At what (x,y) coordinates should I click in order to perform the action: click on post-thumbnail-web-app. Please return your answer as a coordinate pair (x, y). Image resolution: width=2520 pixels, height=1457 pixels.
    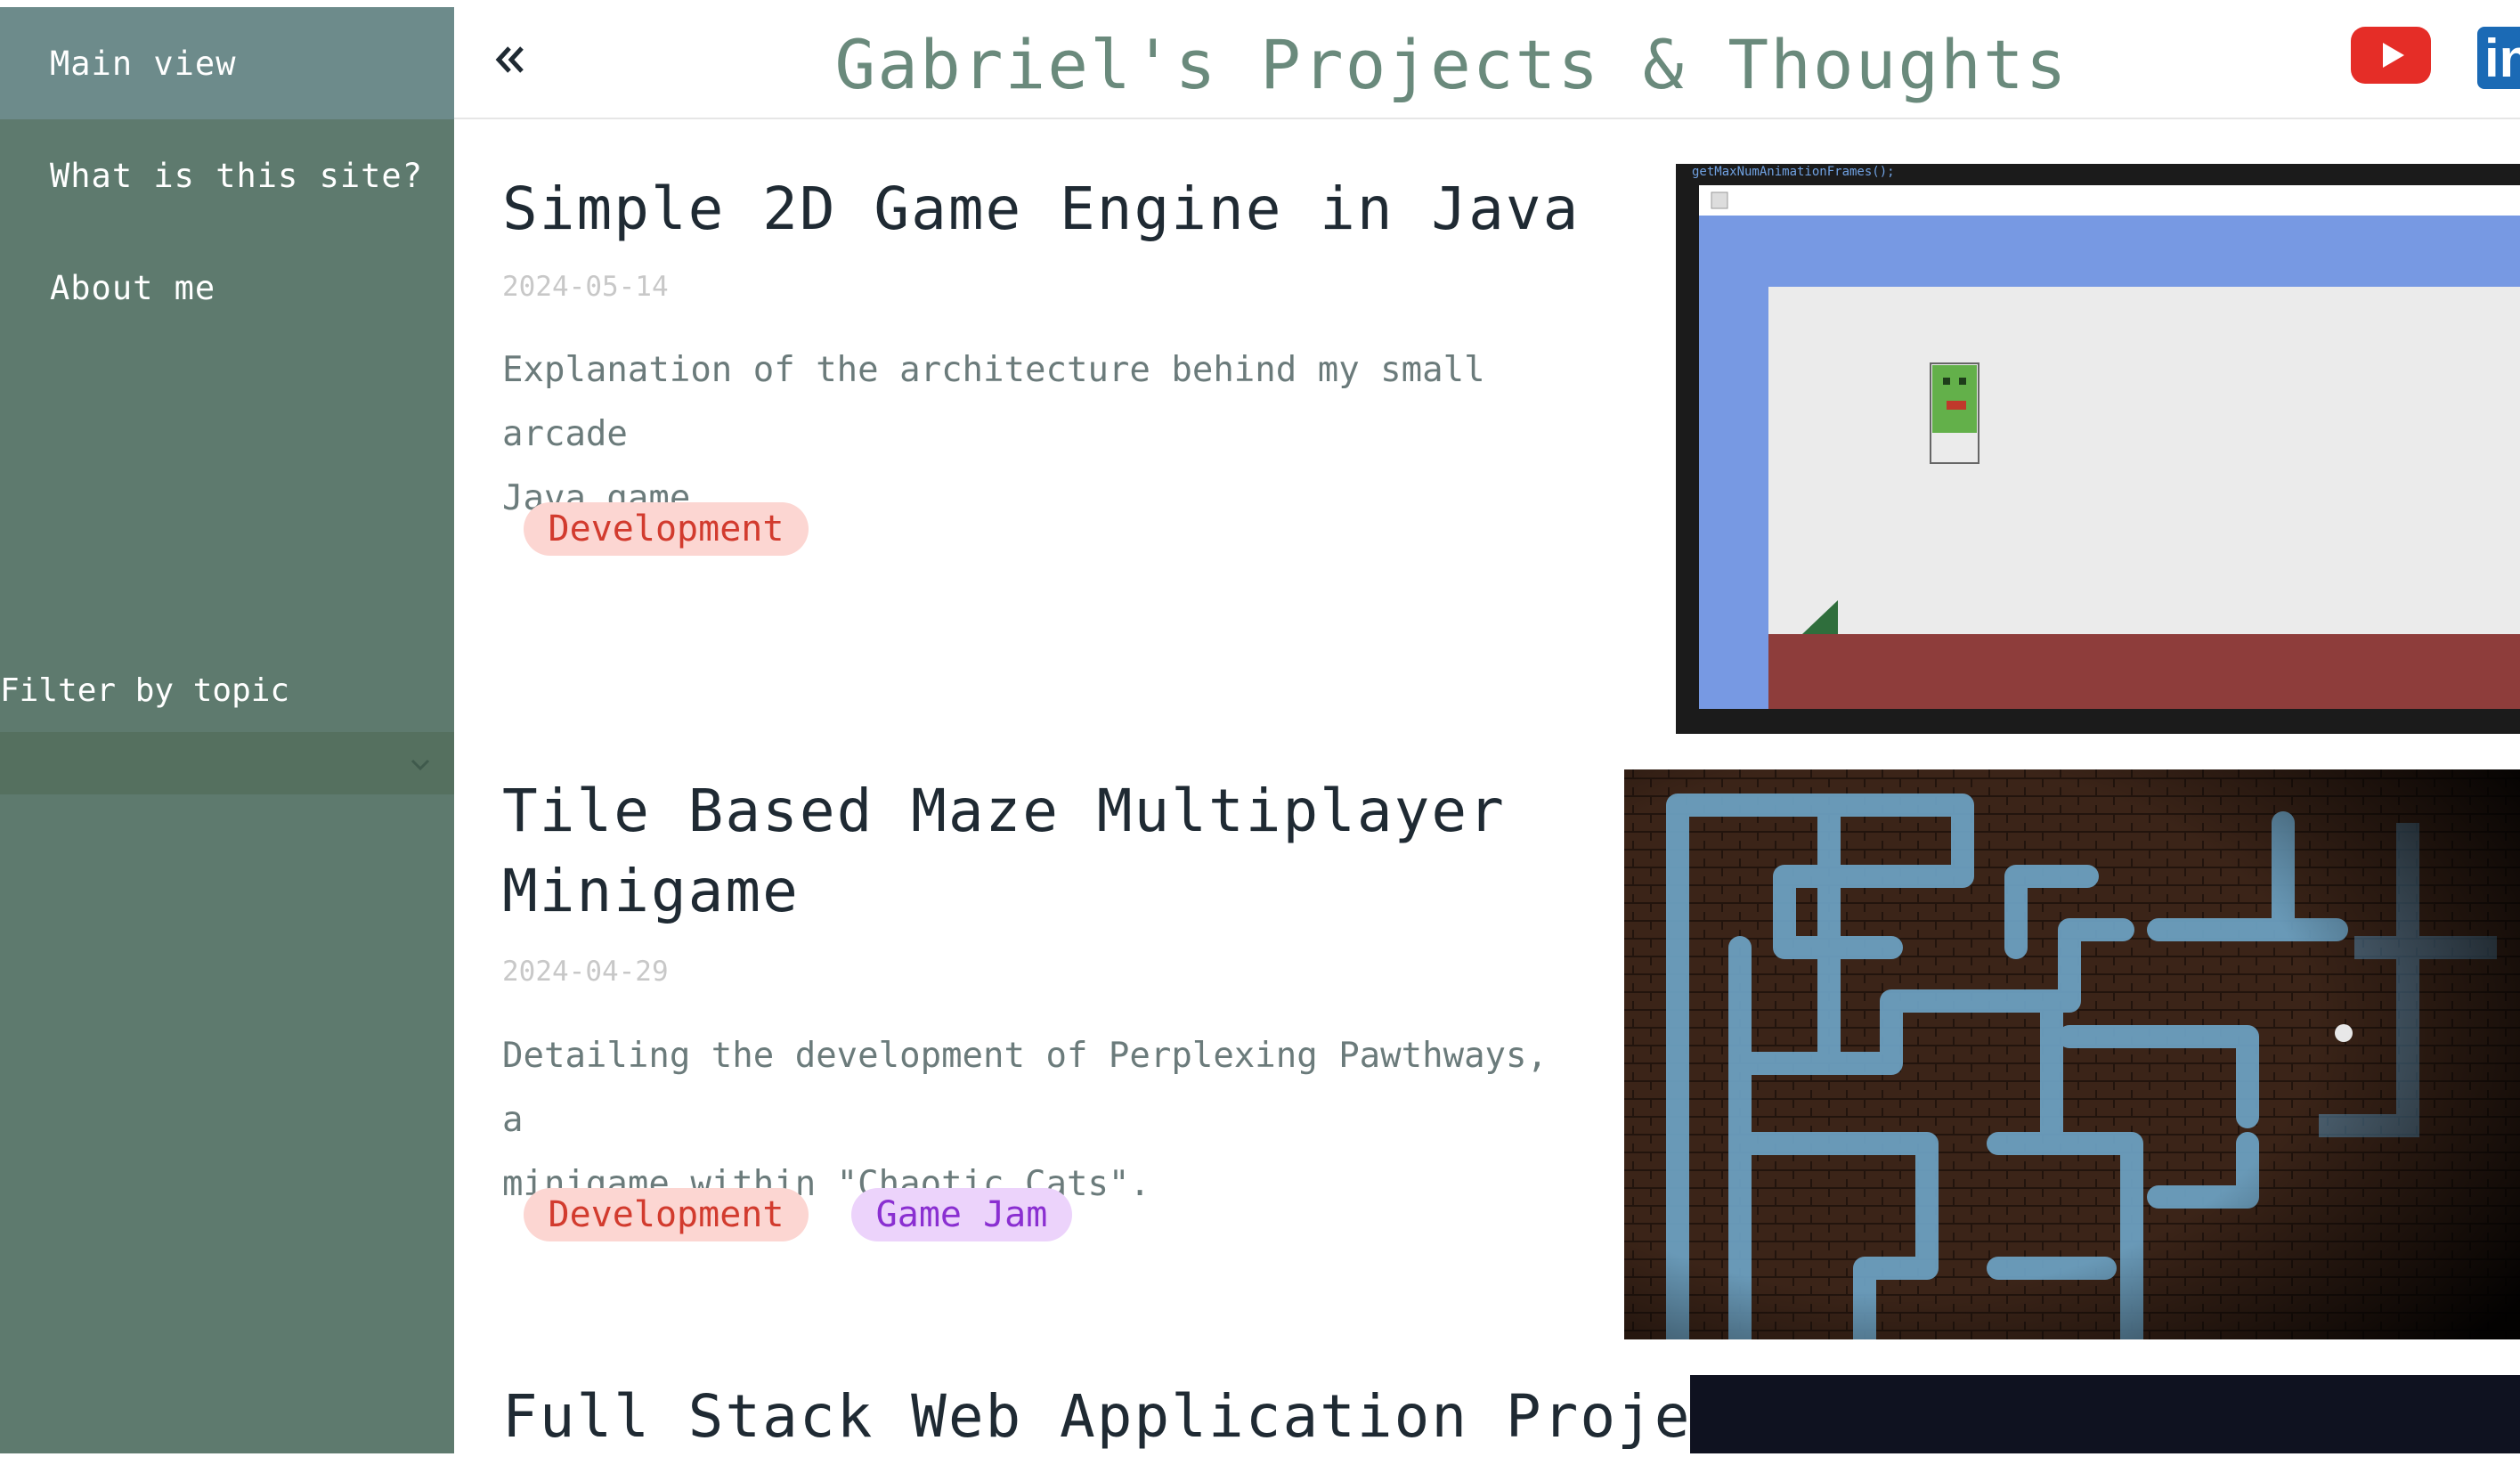
    Looking at the image, I should click on (2105, 1414).